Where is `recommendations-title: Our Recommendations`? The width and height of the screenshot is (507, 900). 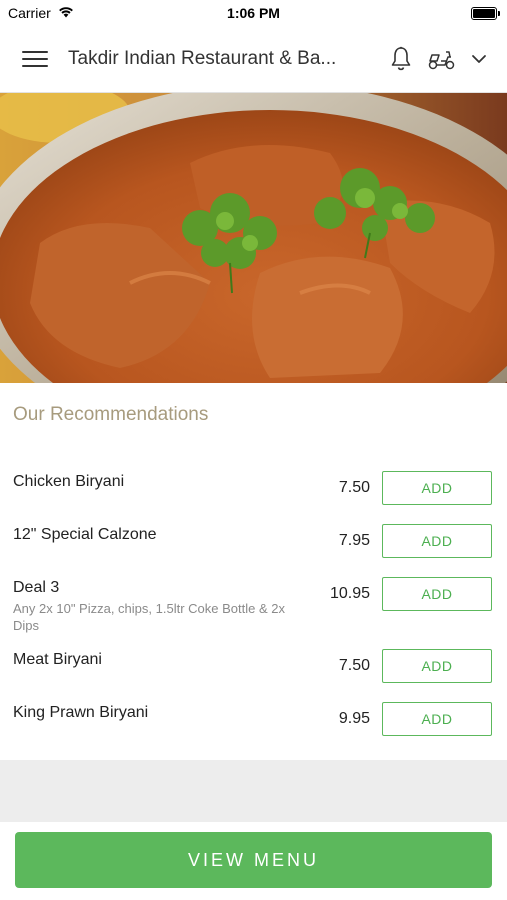 recommendations-title: Our Recommendations is located at coordinates (111, 414).